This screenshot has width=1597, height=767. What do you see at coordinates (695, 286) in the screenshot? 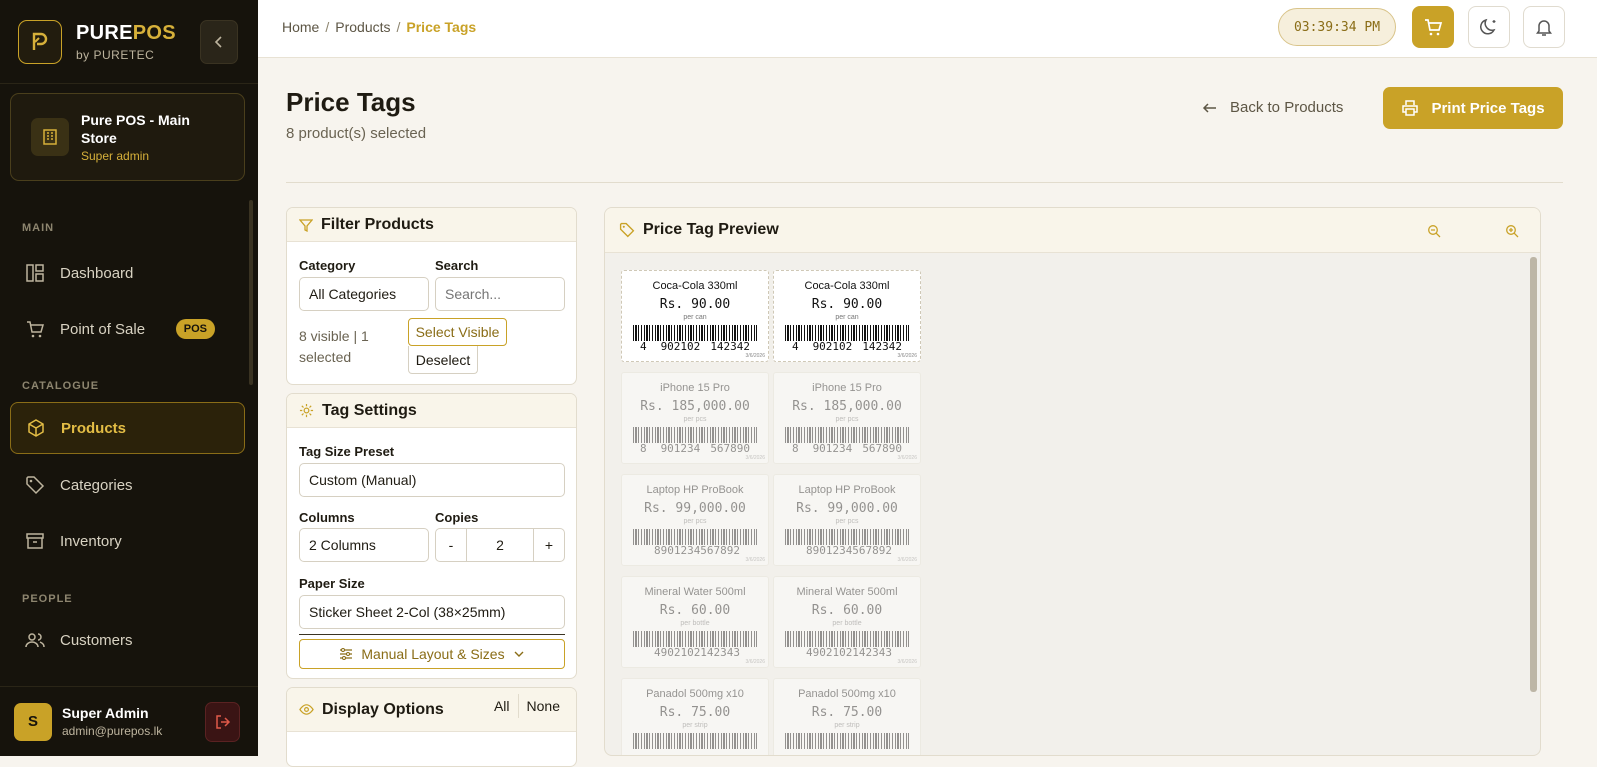
I see `tag-product-name: Coca-Cola 330ml` at bounding box center [695, 286].